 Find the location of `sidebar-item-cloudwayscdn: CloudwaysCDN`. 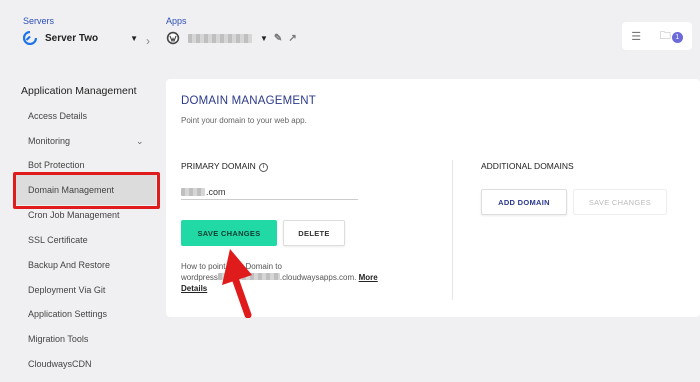

sidebar-item-cloudwayscdn: CloudwaysCDN is located at coordinates (60, 364).